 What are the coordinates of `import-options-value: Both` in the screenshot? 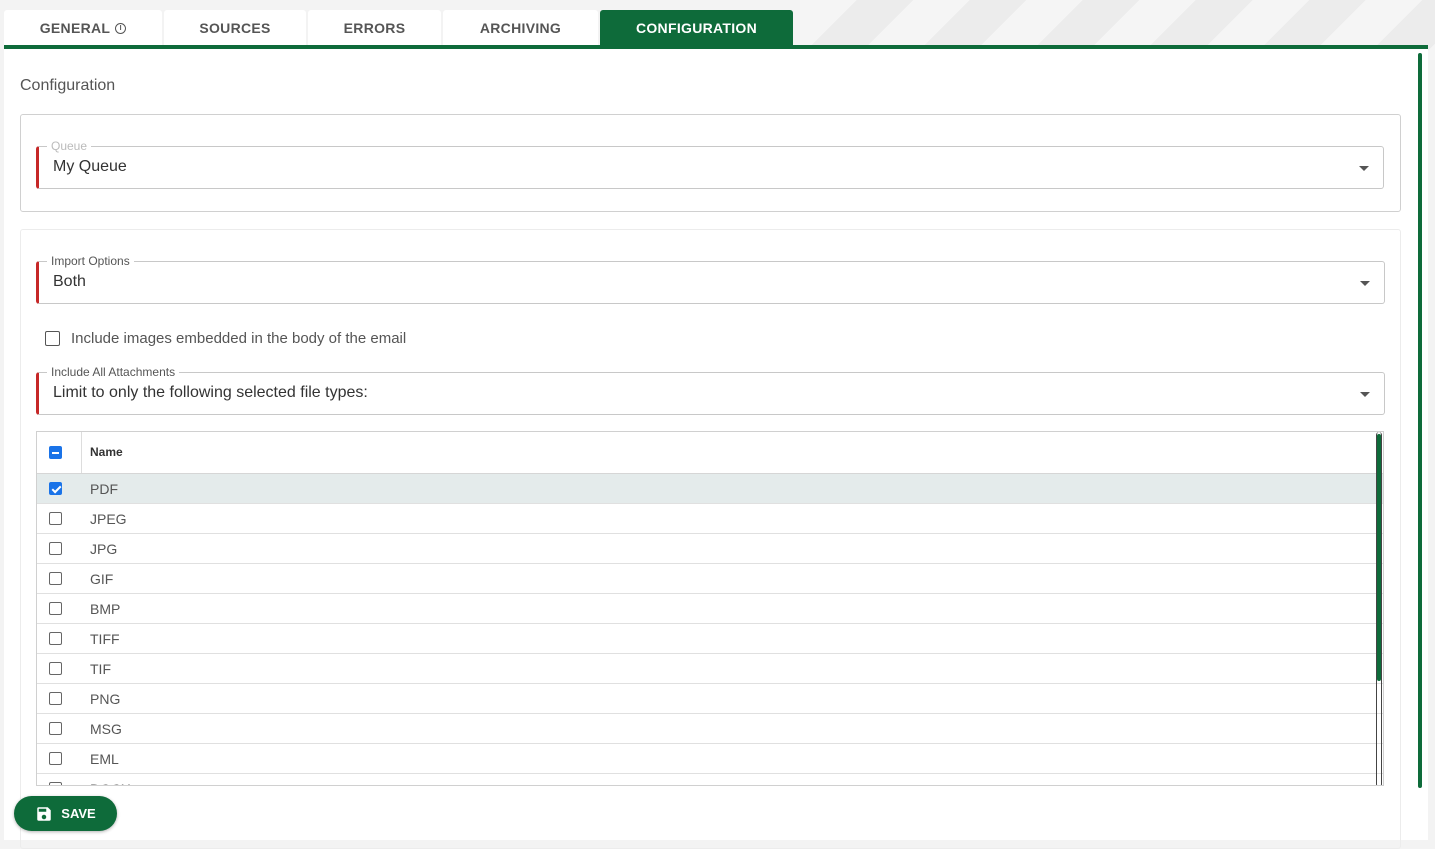 It's located at (69, 281).